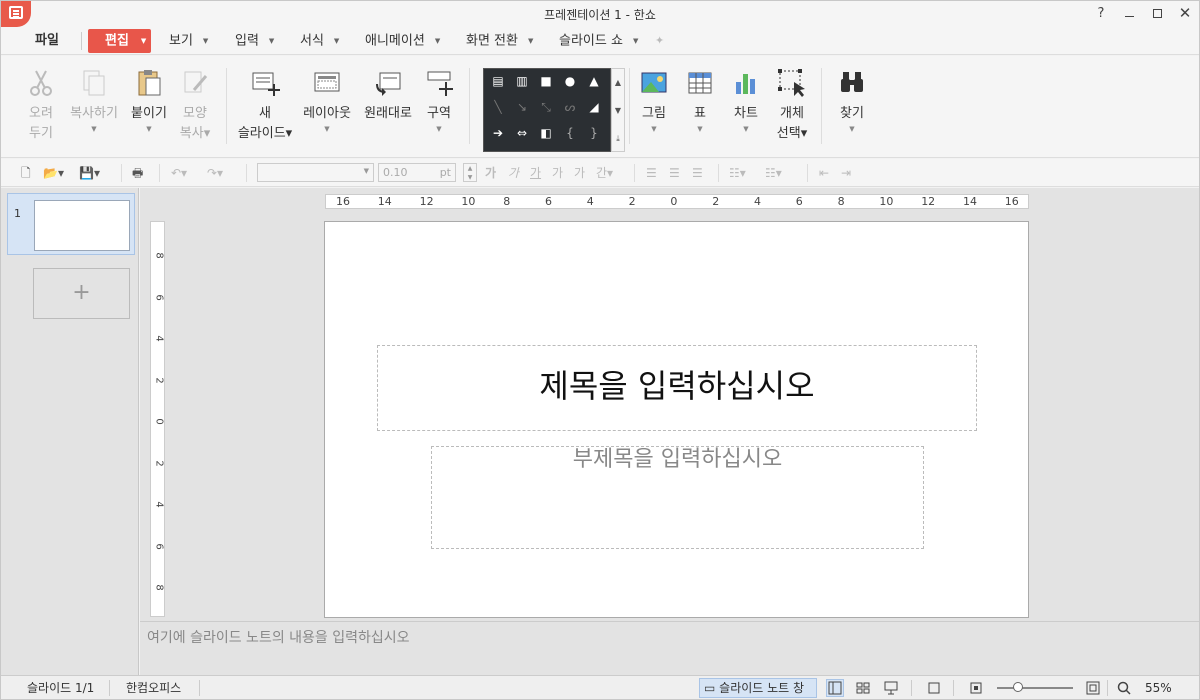  What do you see at coordinates (315, 172) in the screenshot?
I see `font-name-select: ▼` at bounding box center [315, 172].